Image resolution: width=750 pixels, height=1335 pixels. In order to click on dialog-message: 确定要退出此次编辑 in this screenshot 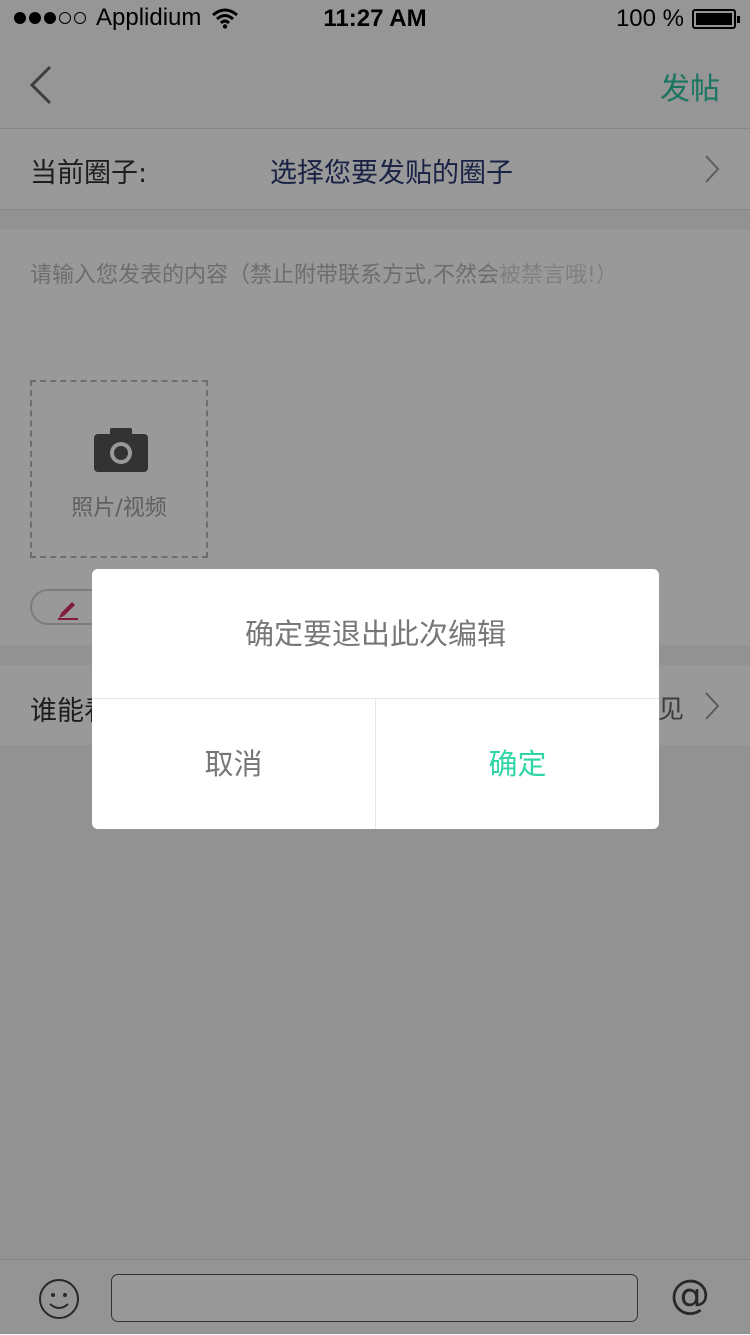, I will do `click(375, 634)`.